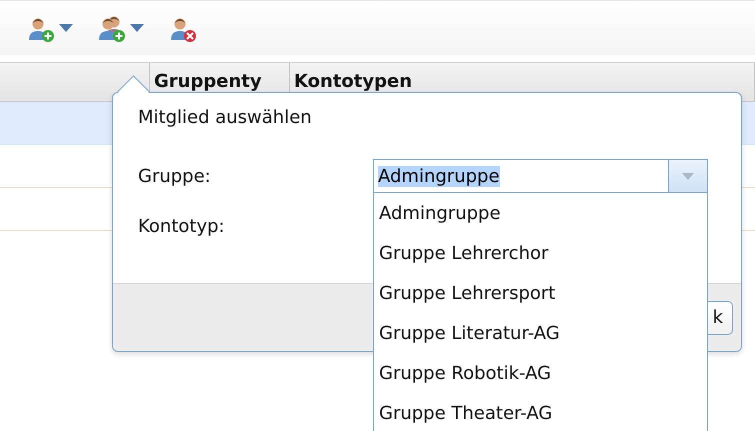 The height and width of the screenshot is (431, 755). I want to click on combo-value: Admingruppe, so click(439, 176).